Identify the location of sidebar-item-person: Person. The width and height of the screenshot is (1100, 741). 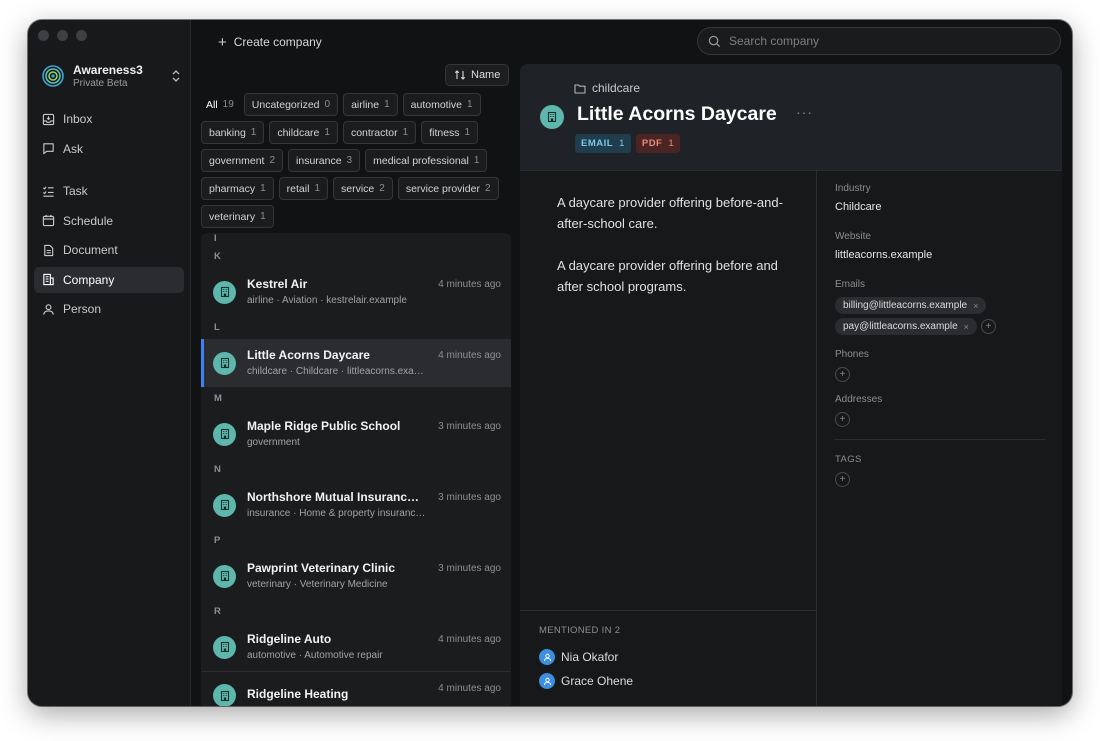
(109, 309).